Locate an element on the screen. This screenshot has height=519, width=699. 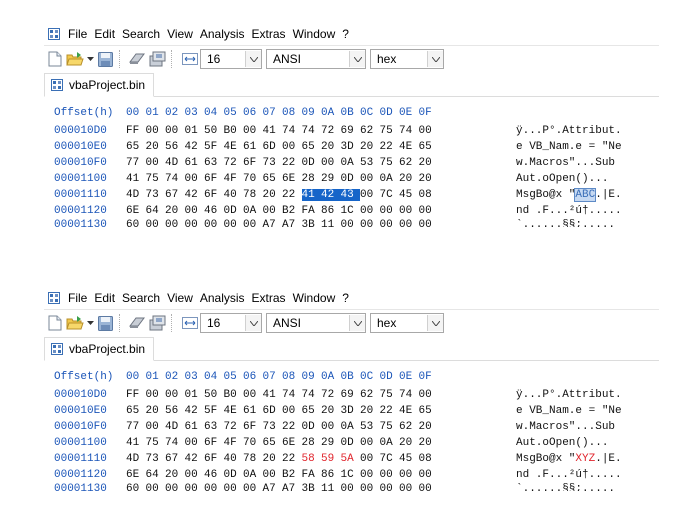
menu-edit: Edit is located at coordinates (104, 34).